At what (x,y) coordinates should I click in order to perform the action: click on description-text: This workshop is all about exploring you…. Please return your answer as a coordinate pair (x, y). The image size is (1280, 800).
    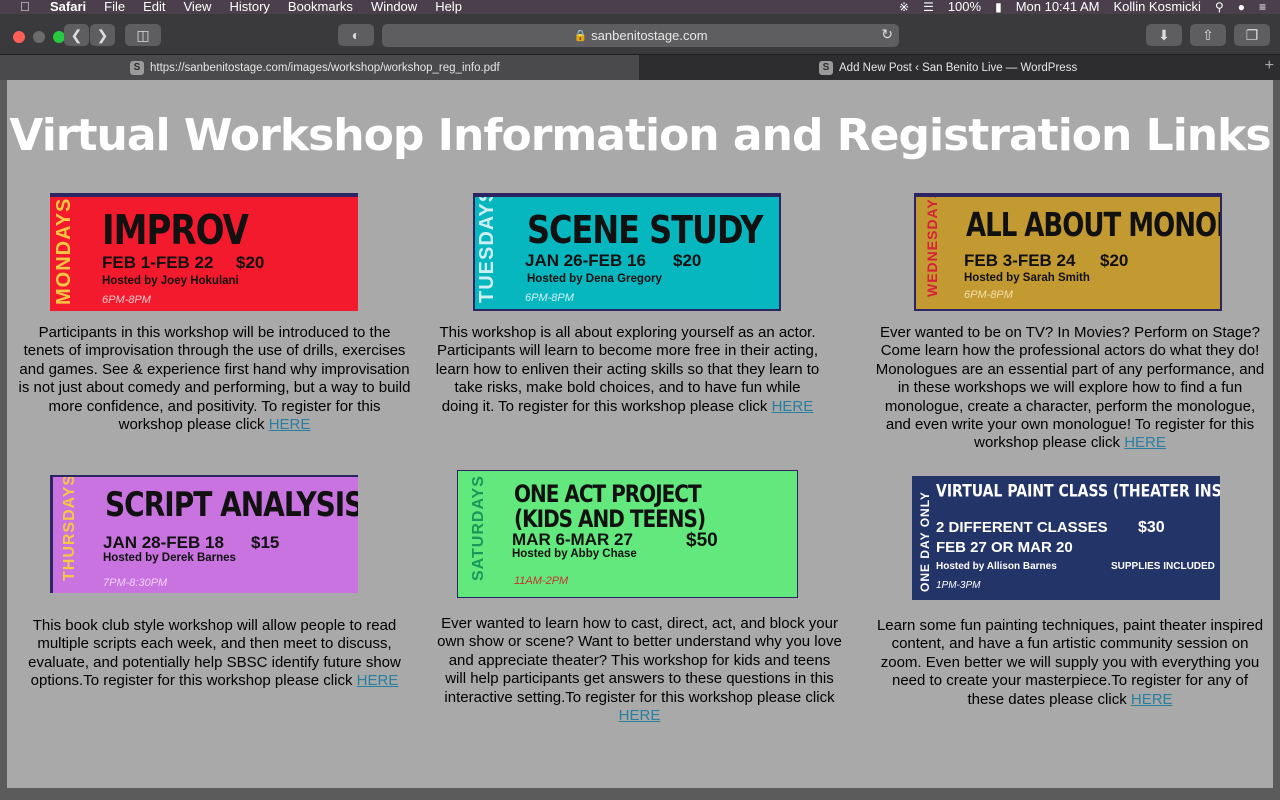
    Looking at the image, I should click on (627, 369).